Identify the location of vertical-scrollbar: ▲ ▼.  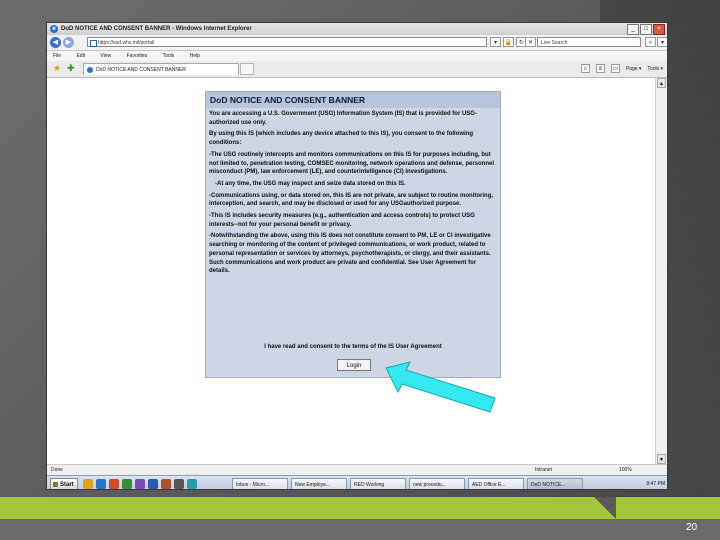
(661, 271).